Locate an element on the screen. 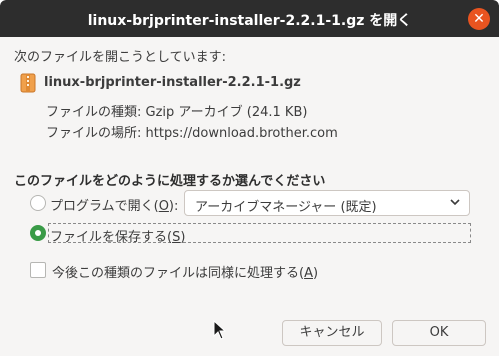 The image size is (499, 356). file-type-row: ファイルの種類: Gzip アーカイブ (24.1 KB) is located at coordinates (176, 110).